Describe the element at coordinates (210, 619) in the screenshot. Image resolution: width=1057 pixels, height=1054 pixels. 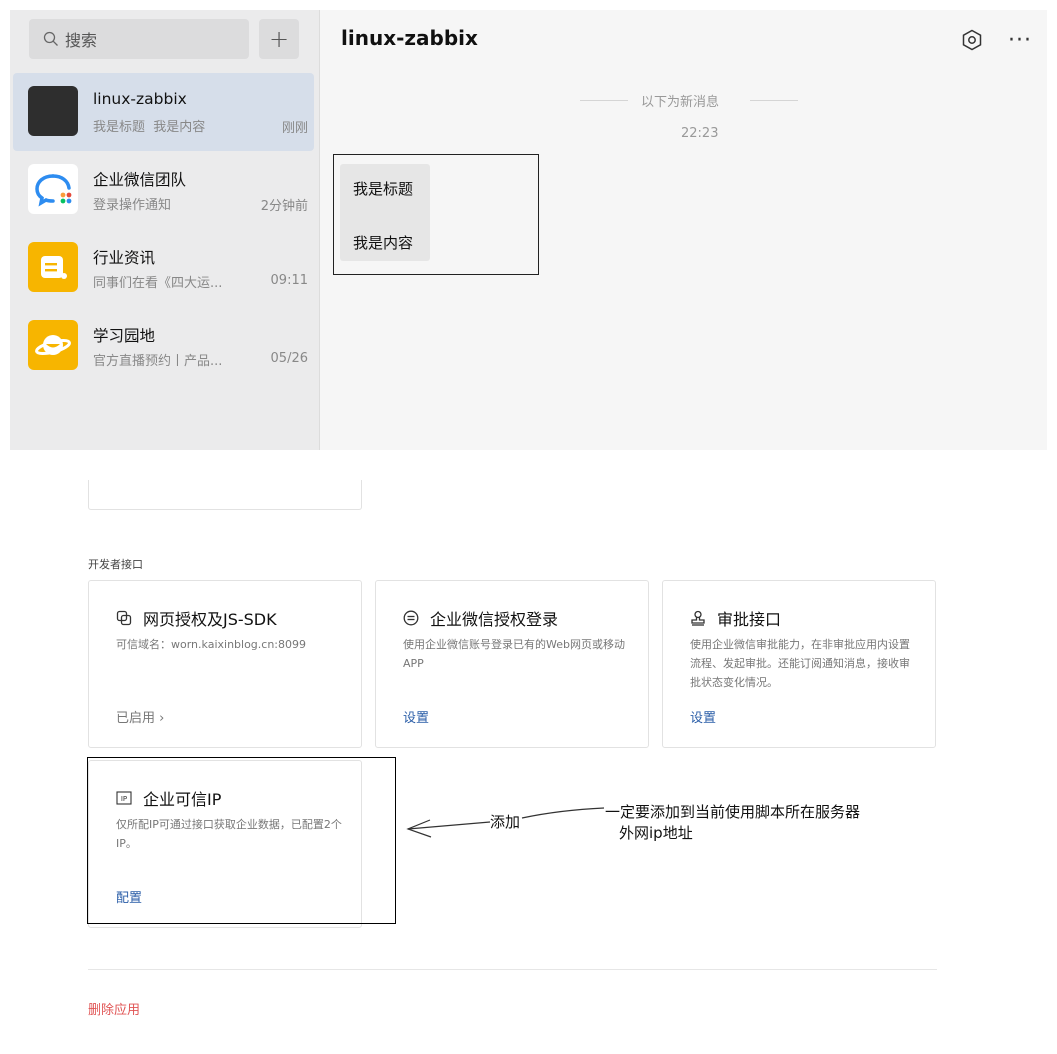
I see `card-title: 网页授权及JS-SDK` at that location.